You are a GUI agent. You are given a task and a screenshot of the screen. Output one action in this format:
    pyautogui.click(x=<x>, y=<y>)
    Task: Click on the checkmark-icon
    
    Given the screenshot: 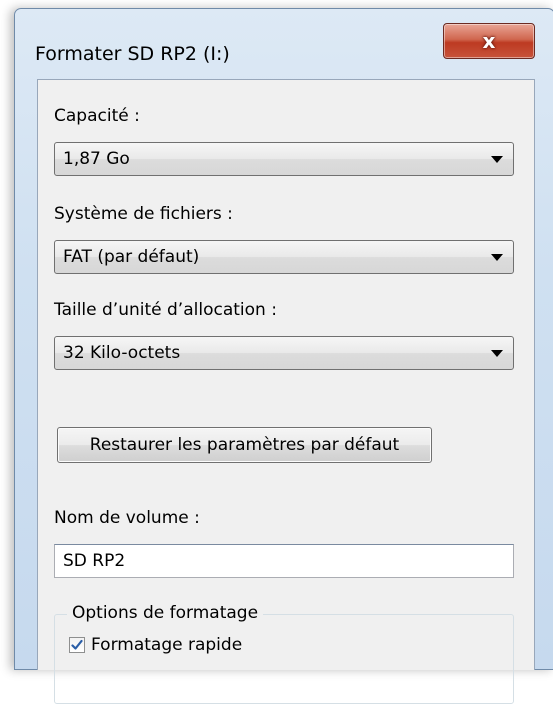 What is the action you would take?
    pyautogui.click(x=77, y=644)
    